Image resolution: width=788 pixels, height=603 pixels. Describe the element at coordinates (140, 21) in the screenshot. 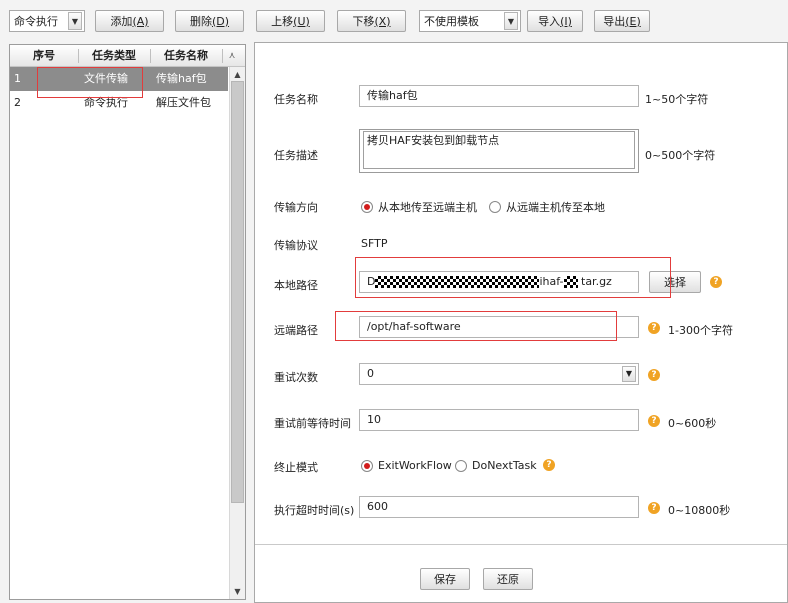

I see `add-button-key: (A)` at that location.